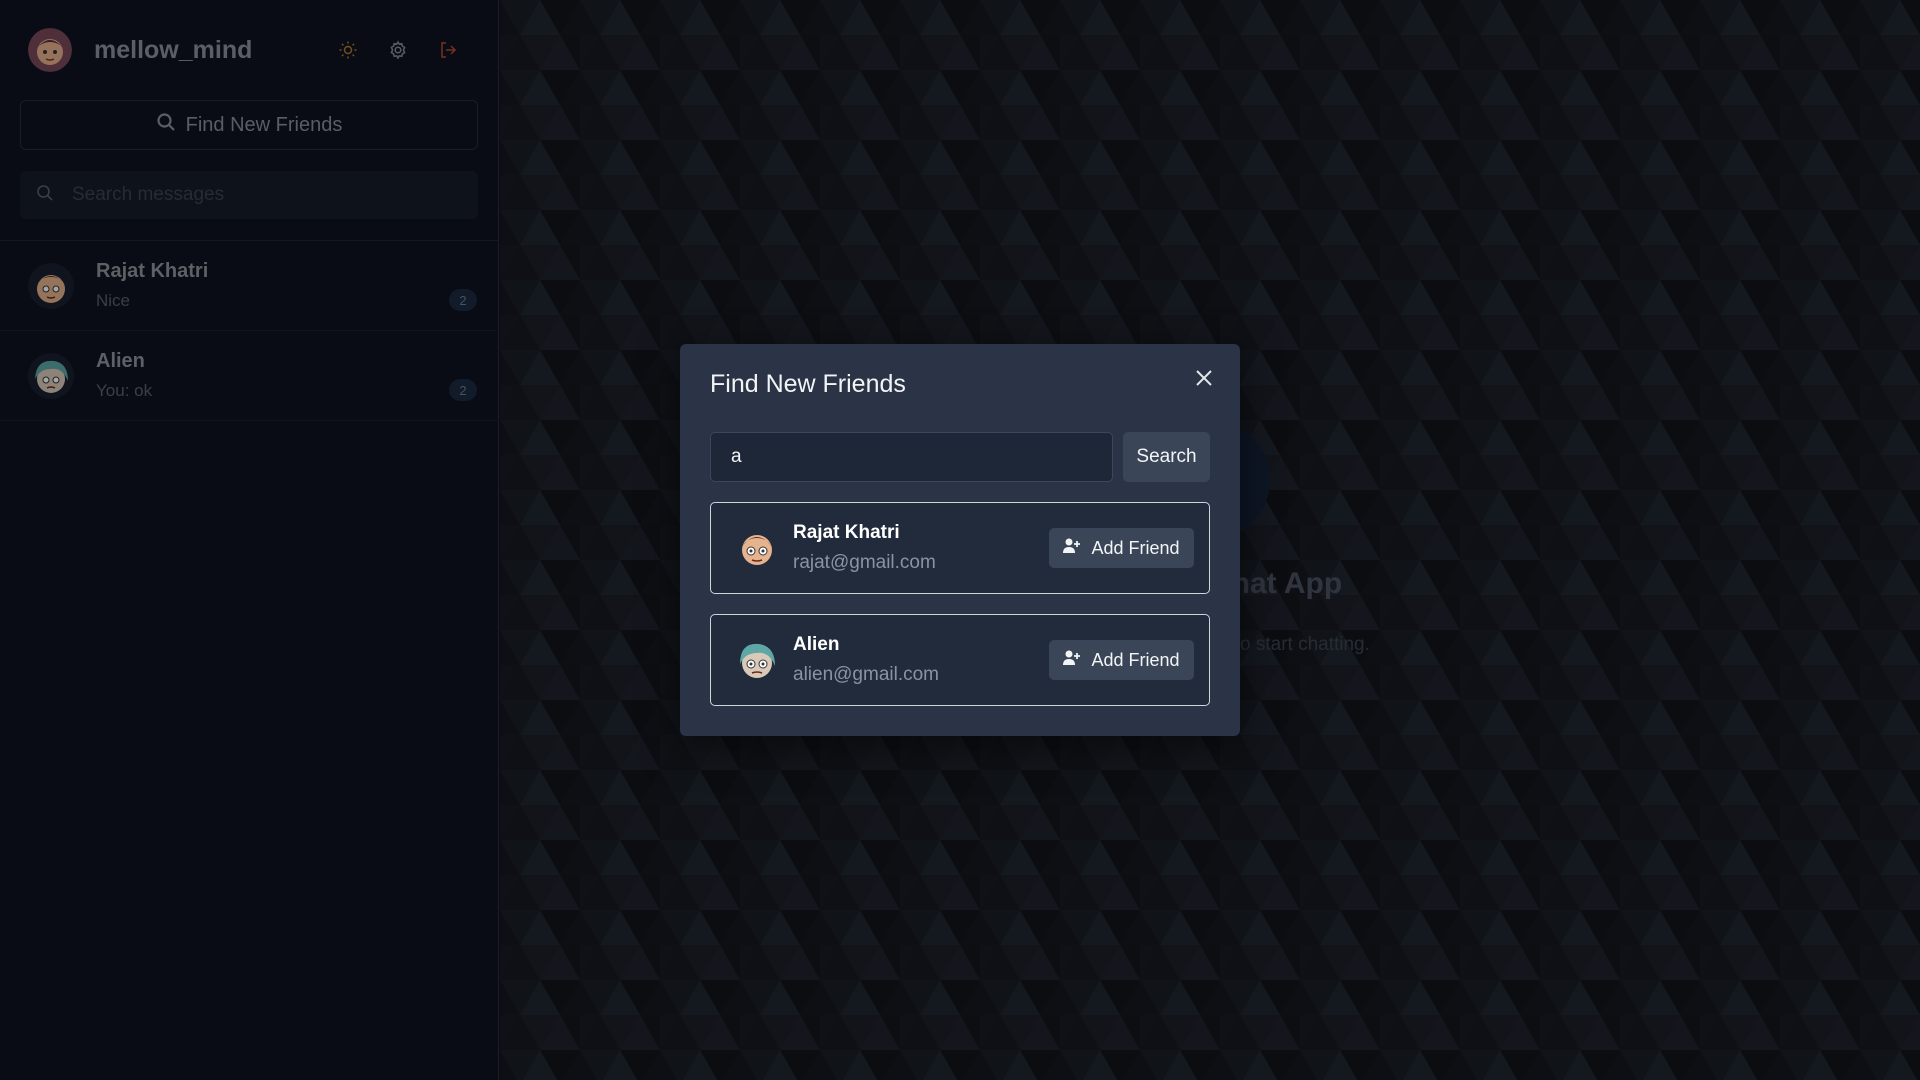 The image size is (1920, 1080). Describe the element at coordinates (846, 532) in the screenshot. I see `result-name: Rajat Khatri` at that location.